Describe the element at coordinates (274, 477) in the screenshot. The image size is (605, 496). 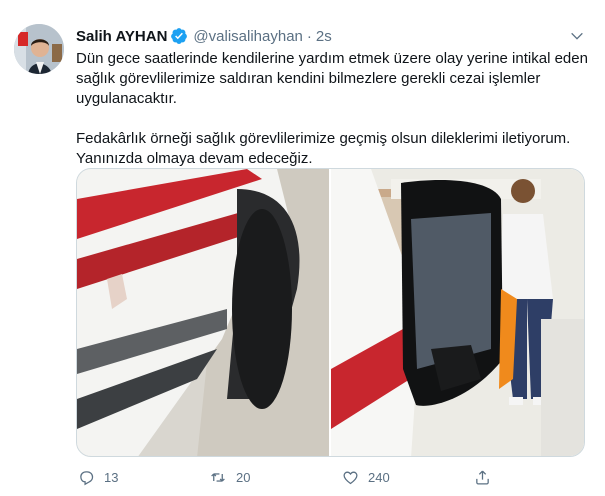
I see `retweet-button: 20` at that location.